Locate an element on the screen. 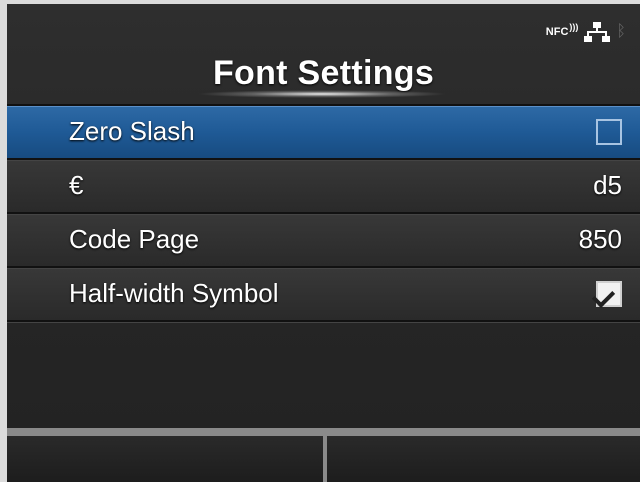 The image size is (640, 482). half-width-symbol-checkbox is located at coordinates (606, 294).